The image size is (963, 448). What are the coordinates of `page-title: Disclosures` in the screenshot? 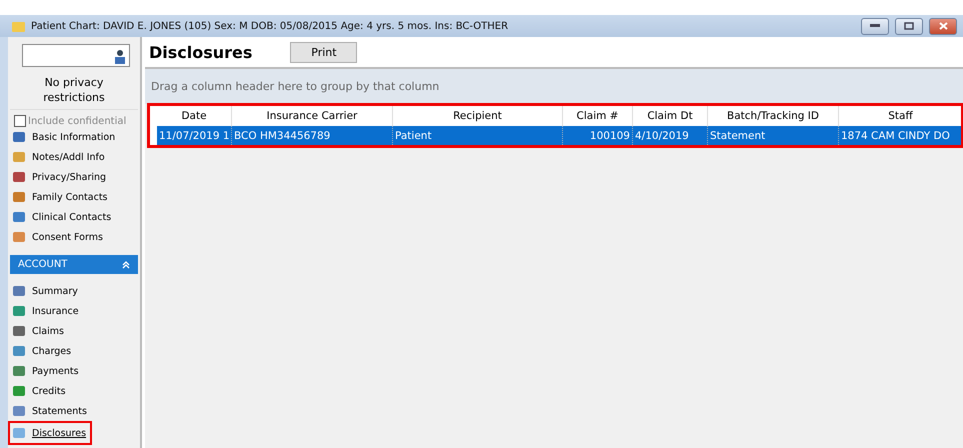 It's located at (200, 52).